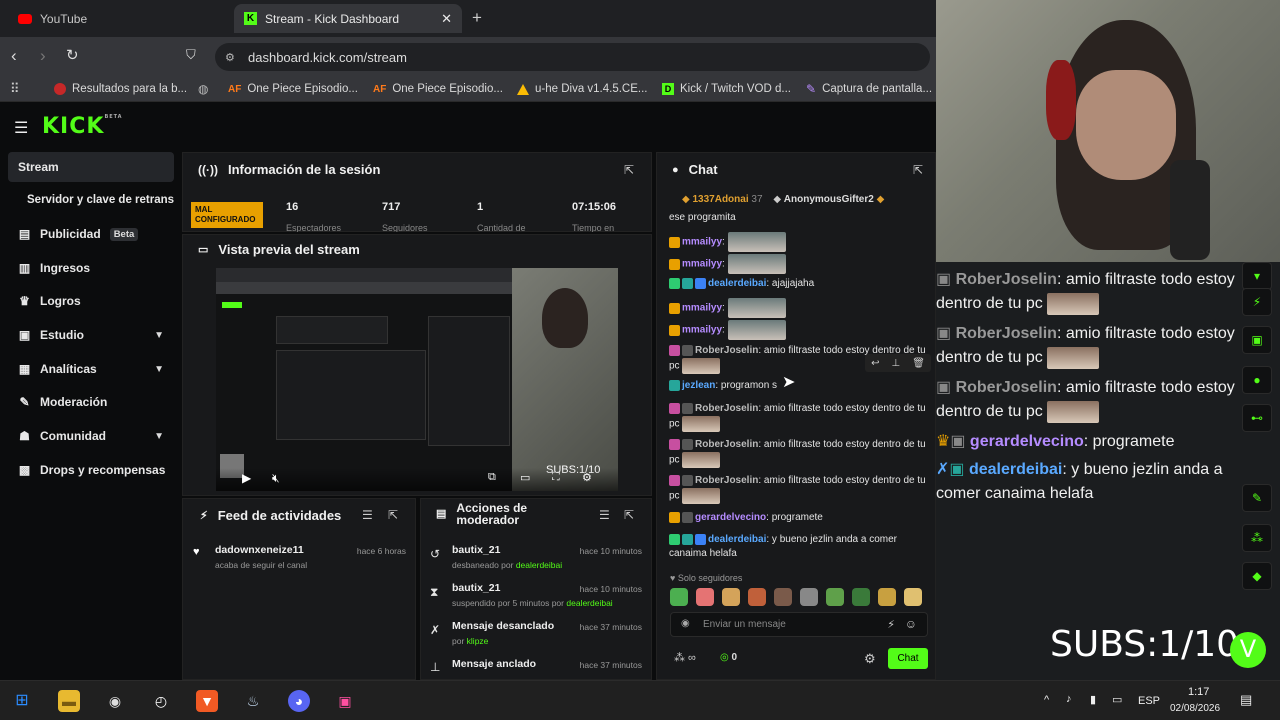 Image resolution: width=1280 pixels, height=720 pixels. Describe the element at coordinates (91, 234) in the screenshot. I see `sidebar-item-publicidad: ▤ Publicidad Beta` at that location.